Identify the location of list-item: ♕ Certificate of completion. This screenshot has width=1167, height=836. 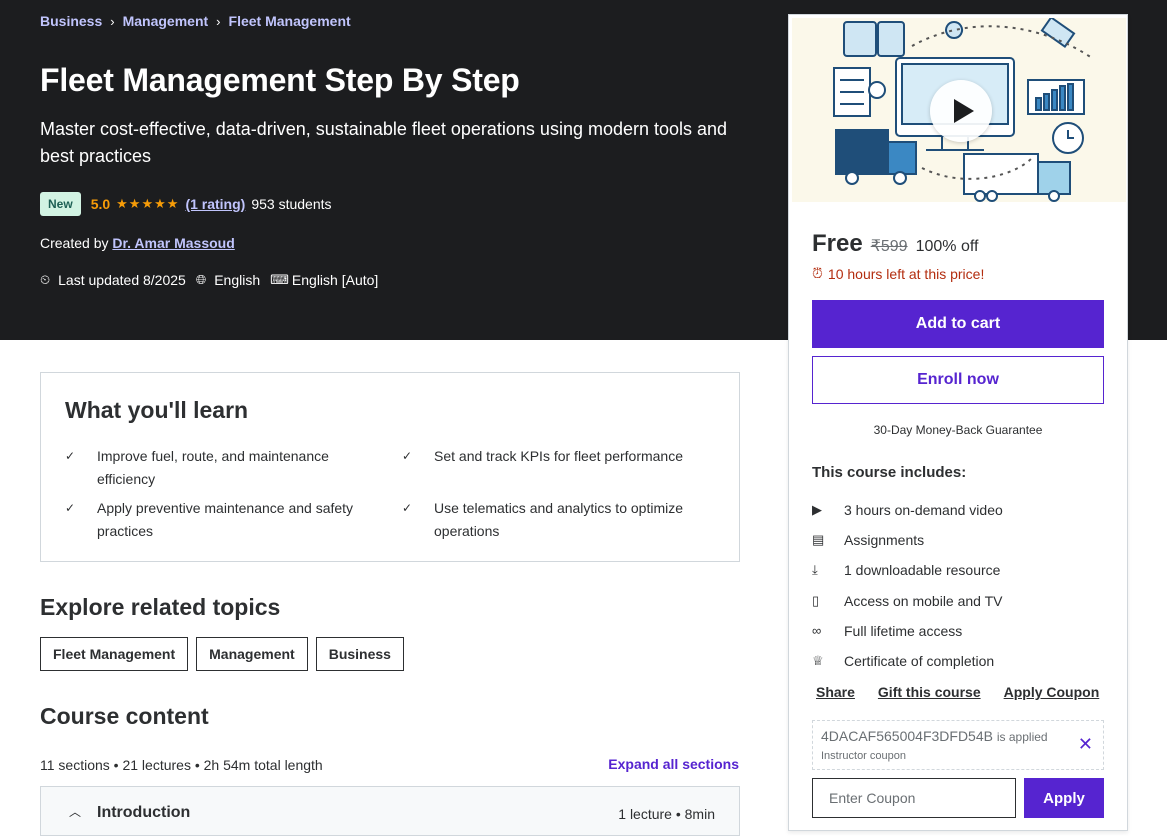
(907, 661).